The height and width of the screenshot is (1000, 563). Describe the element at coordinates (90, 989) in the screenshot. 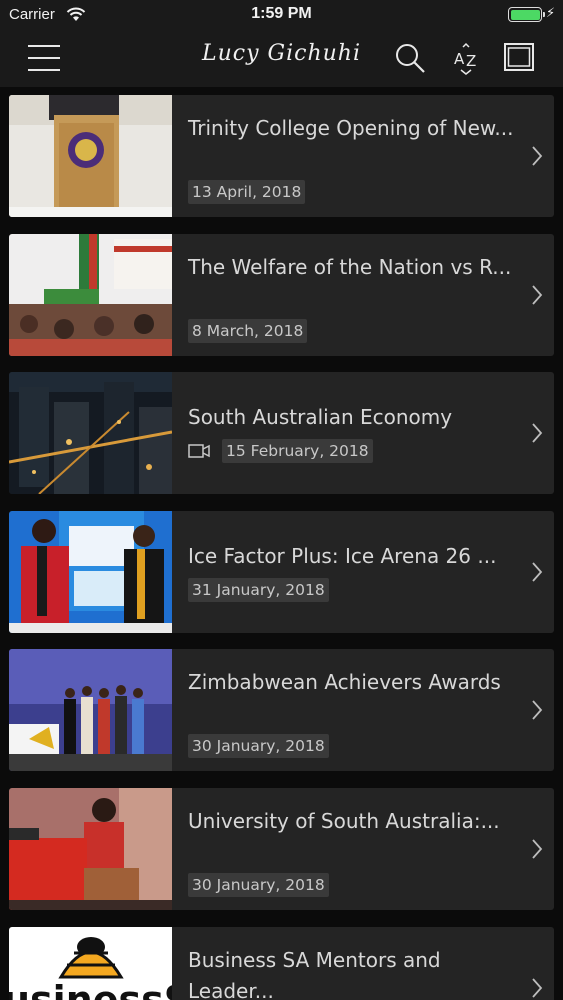

I see `business-sa-logo-text: usinessS` at that location.